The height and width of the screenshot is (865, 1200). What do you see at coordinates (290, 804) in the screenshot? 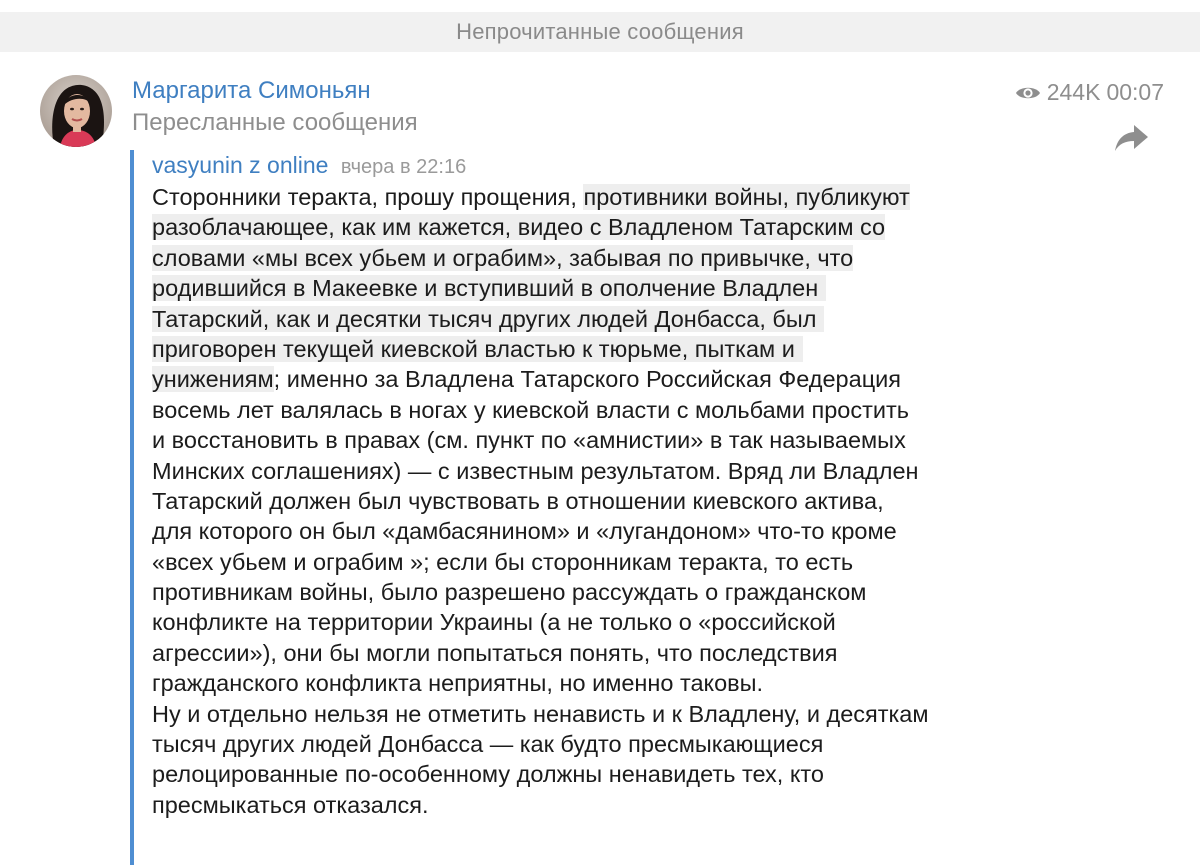
I see `text-line-21: пресмыкаться отказался.` at bounding box center [290, 804].